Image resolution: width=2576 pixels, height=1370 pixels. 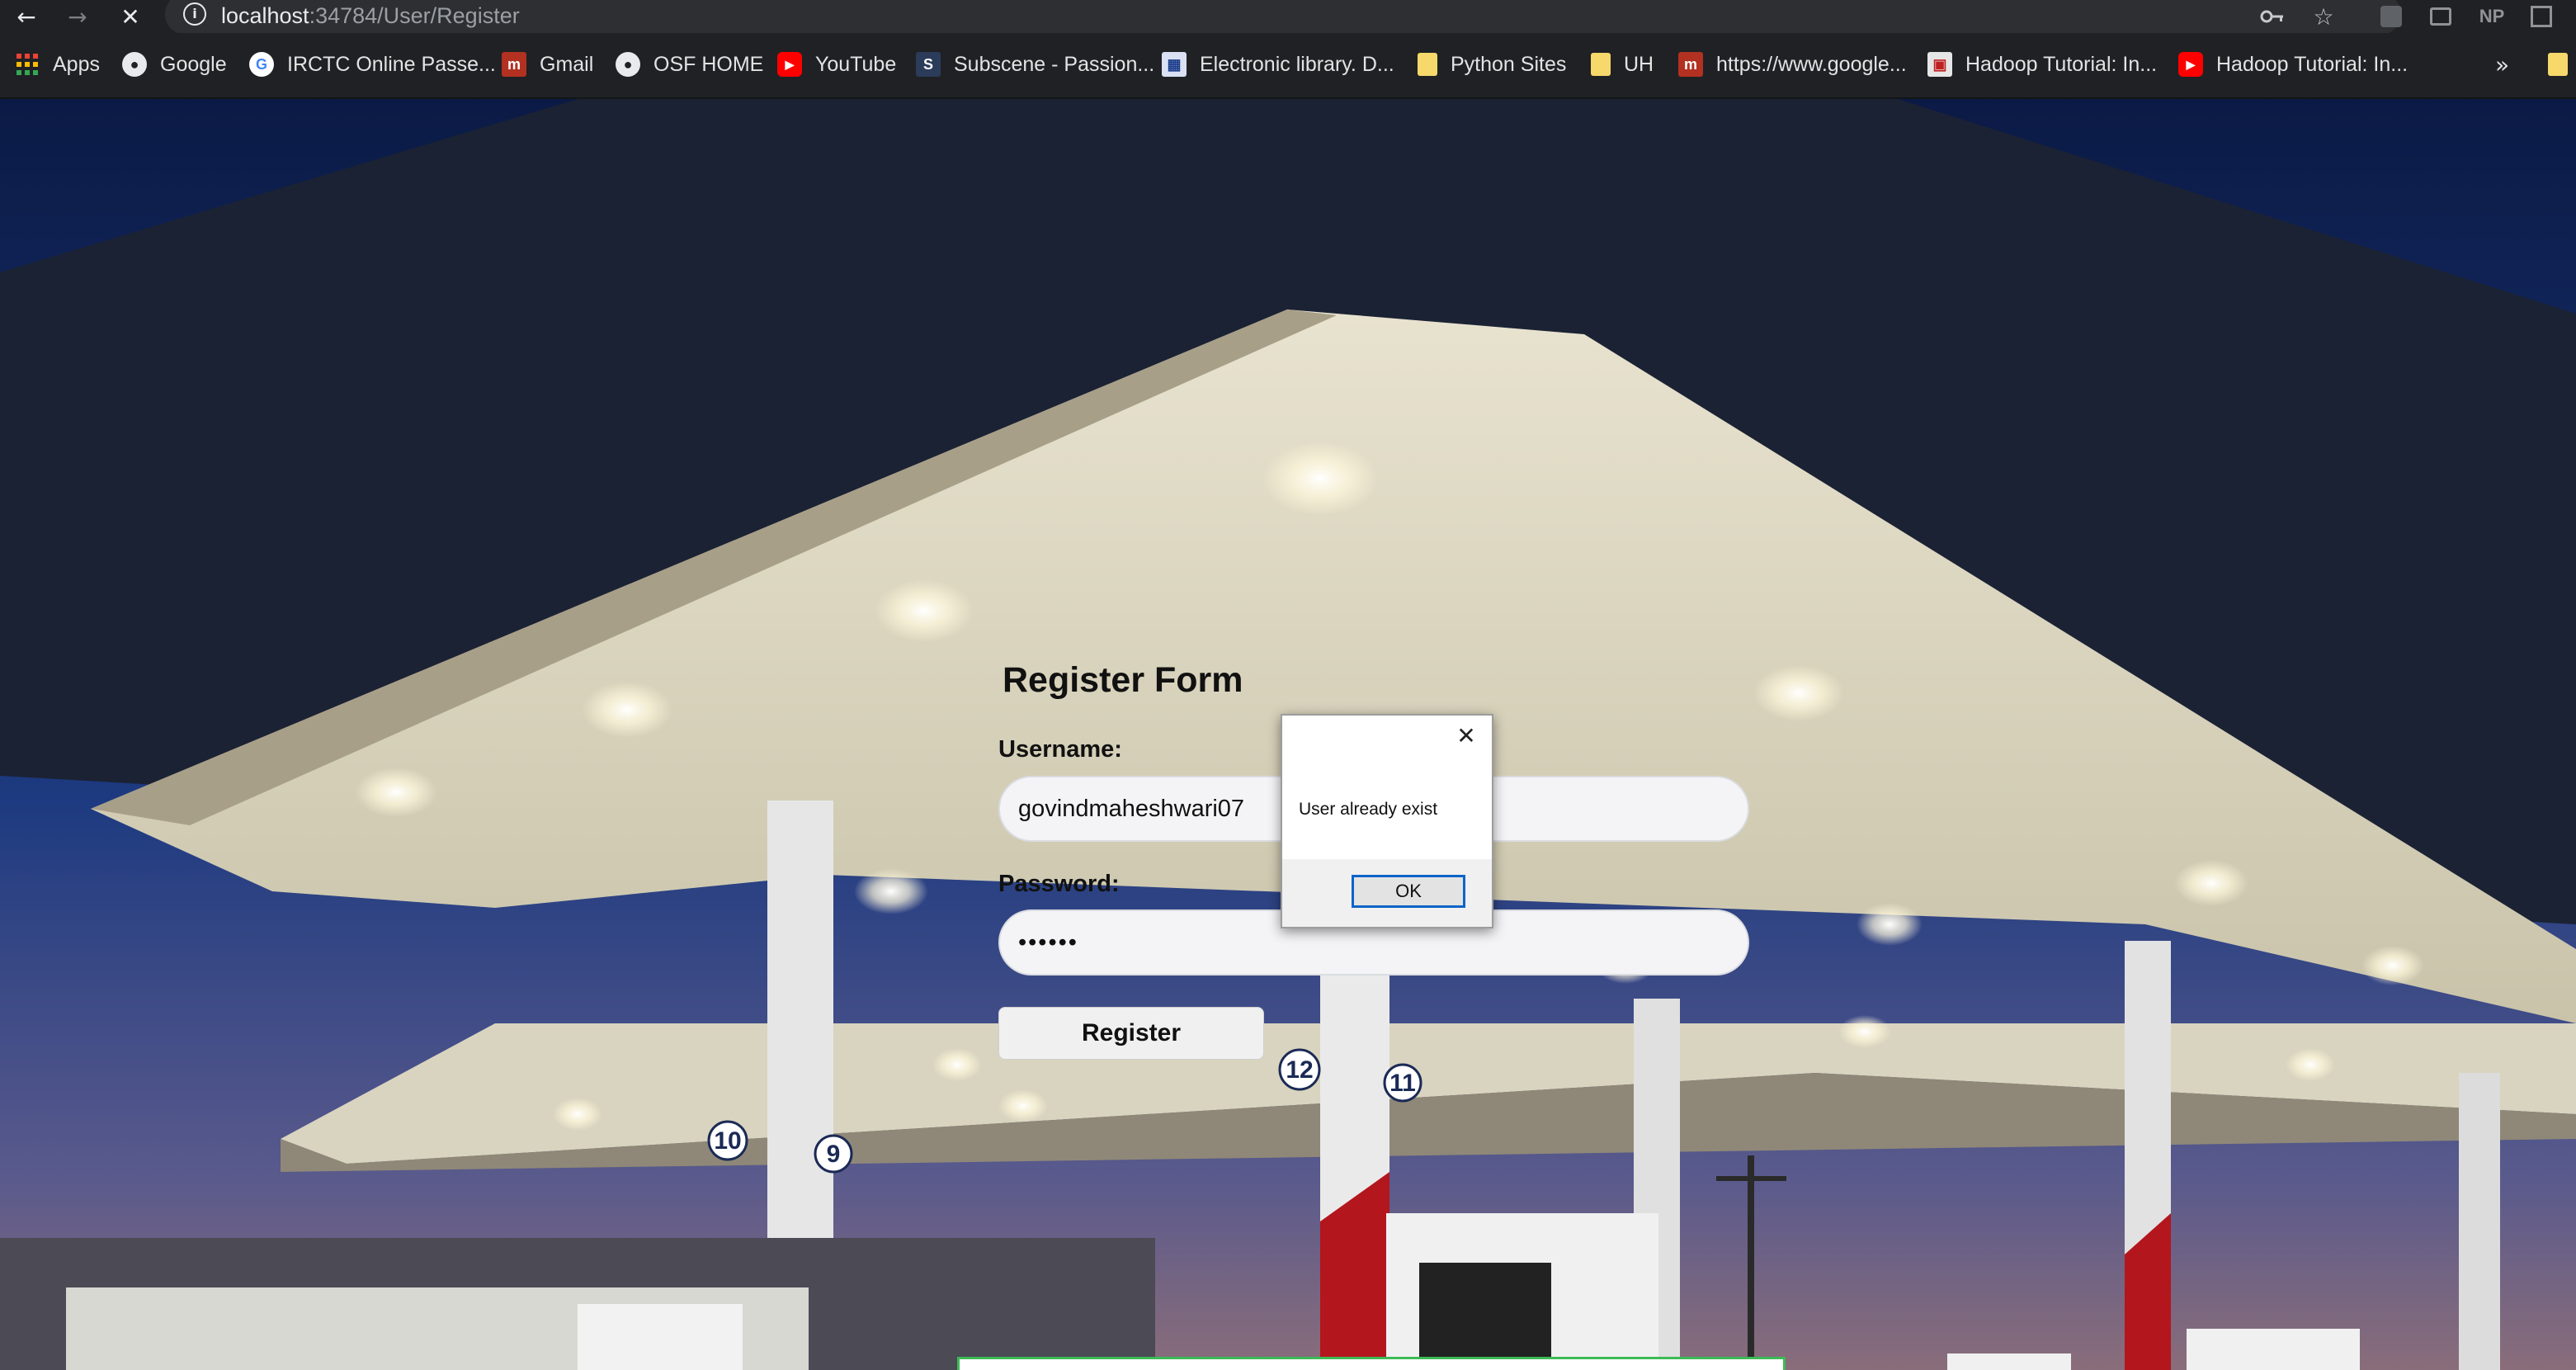 I want to click on url-host: localhost, so click(x=265, y=16).